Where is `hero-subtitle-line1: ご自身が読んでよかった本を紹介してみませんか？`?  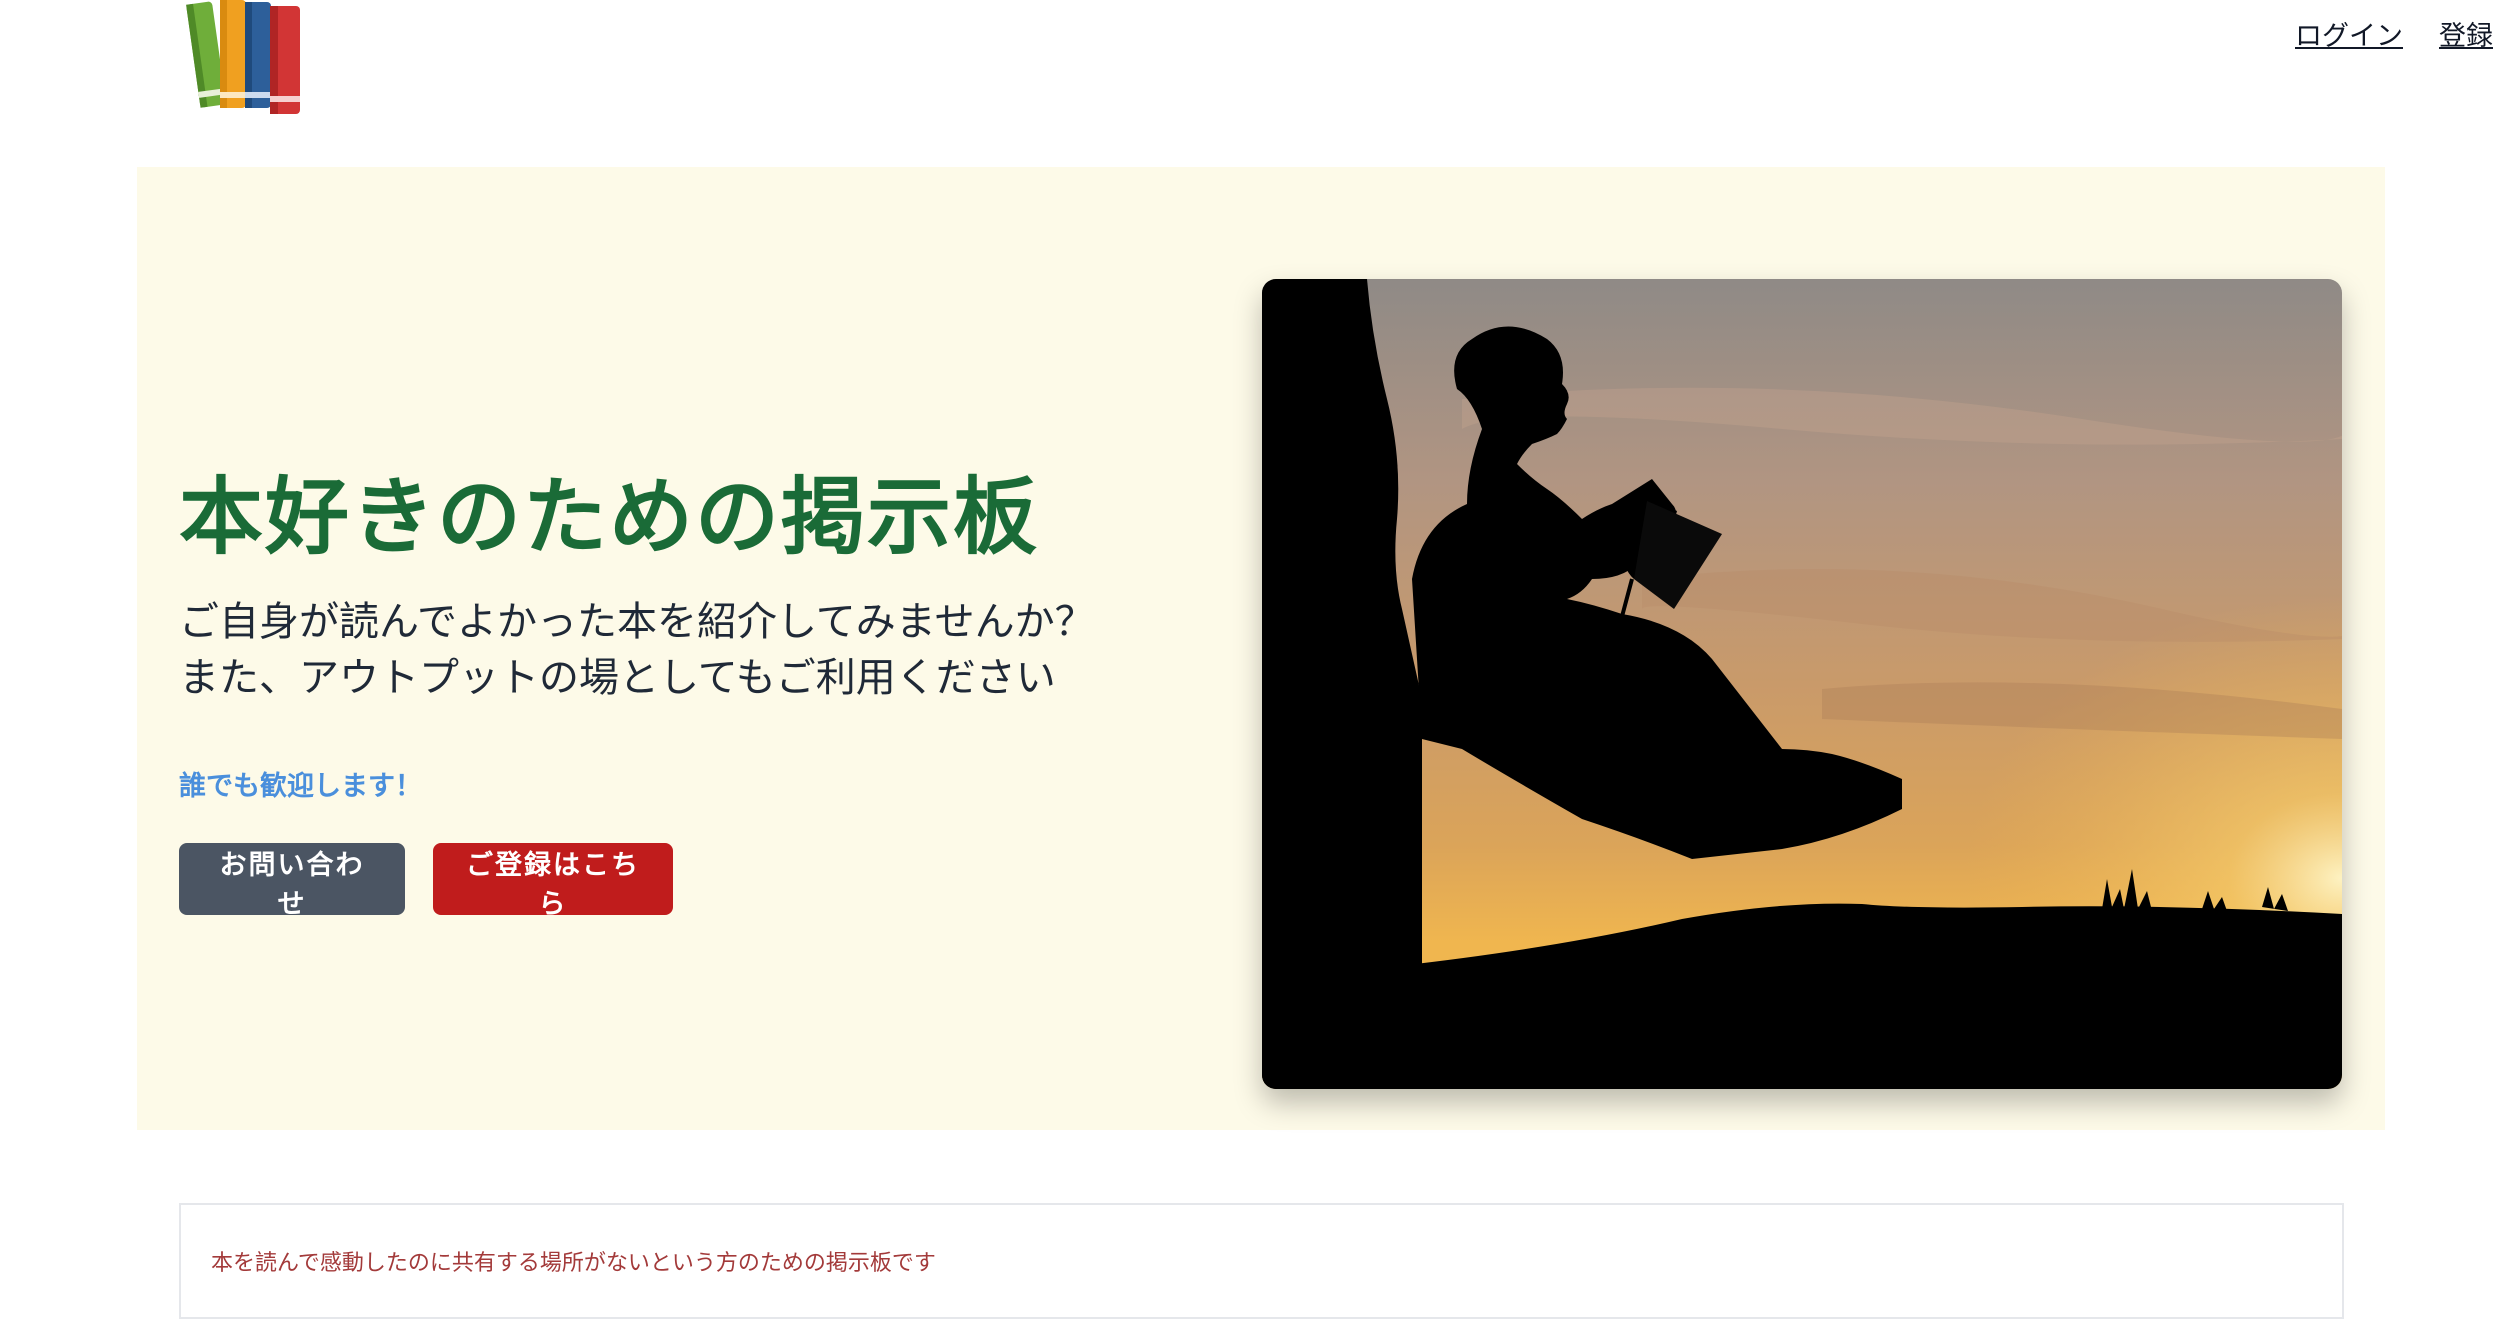
hero-subtitle-line1: ご自身が読んでよかった本を紹介してみませんか？ is located at coordinates (637, 621).